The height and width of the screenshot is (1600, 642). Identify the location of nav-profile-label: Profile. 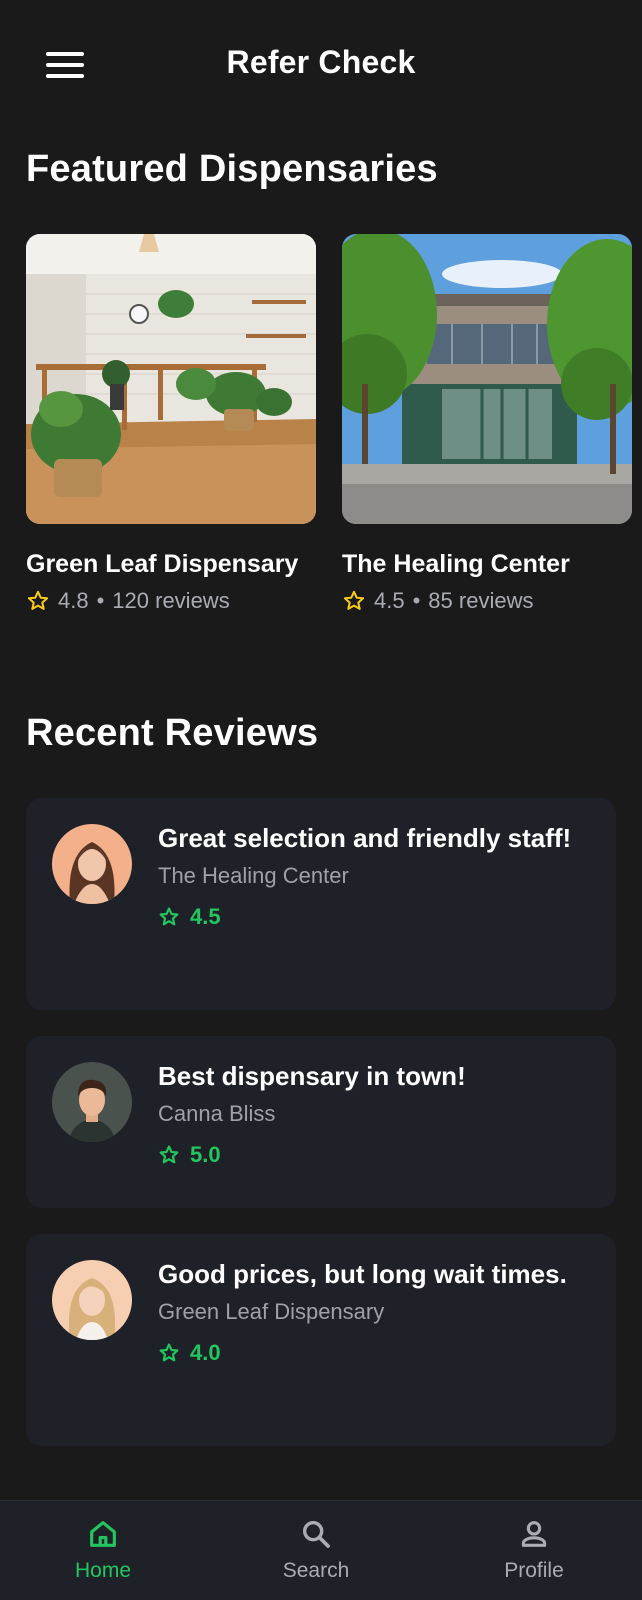
(534, 1570).